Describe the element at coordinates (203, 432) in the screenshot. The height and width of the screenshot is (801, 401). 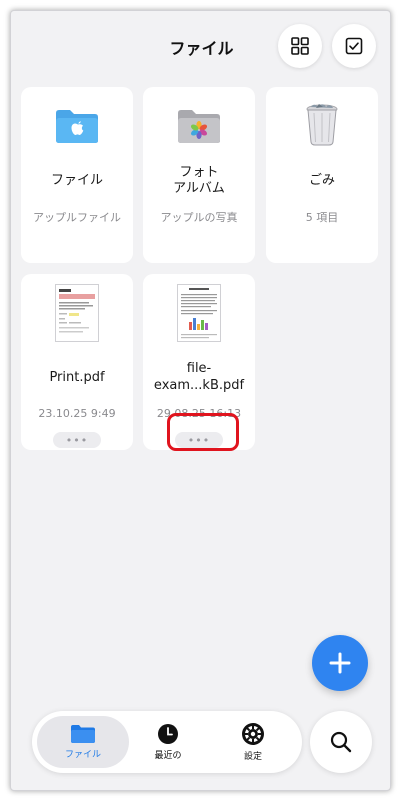
I see `highlight-annotation` at that location.